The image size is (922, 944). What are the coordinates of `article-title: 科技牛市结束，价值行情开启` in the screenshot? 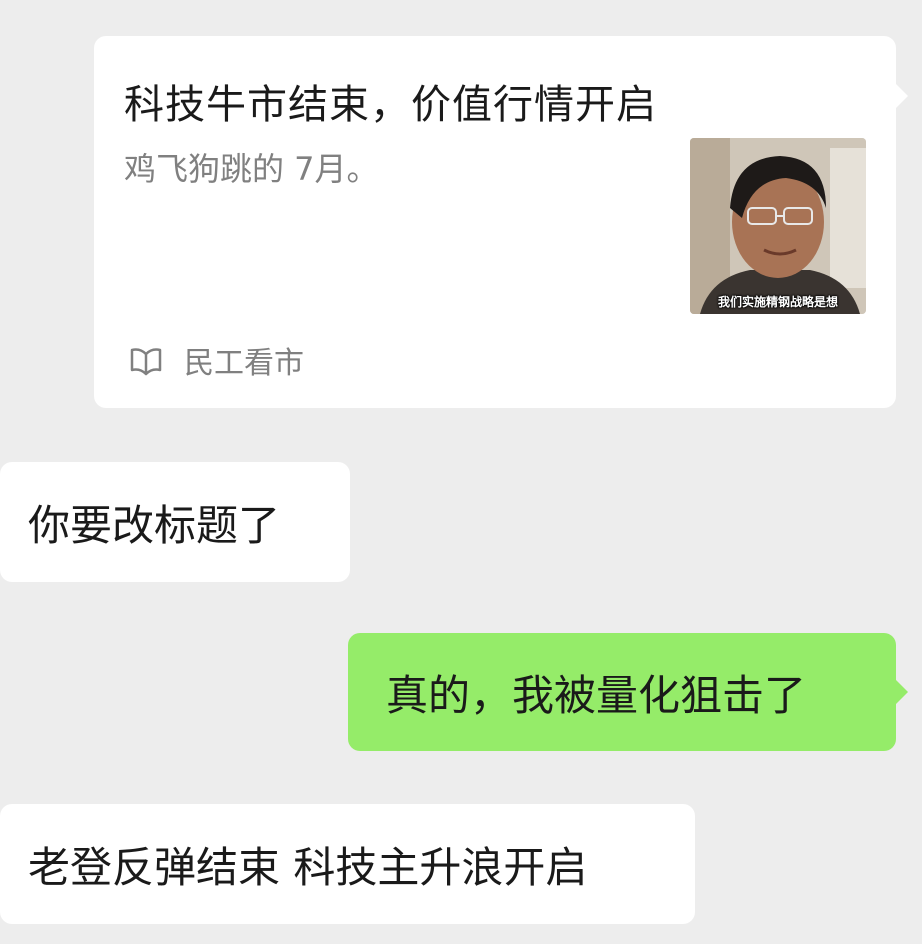 It's located at (390, 105).